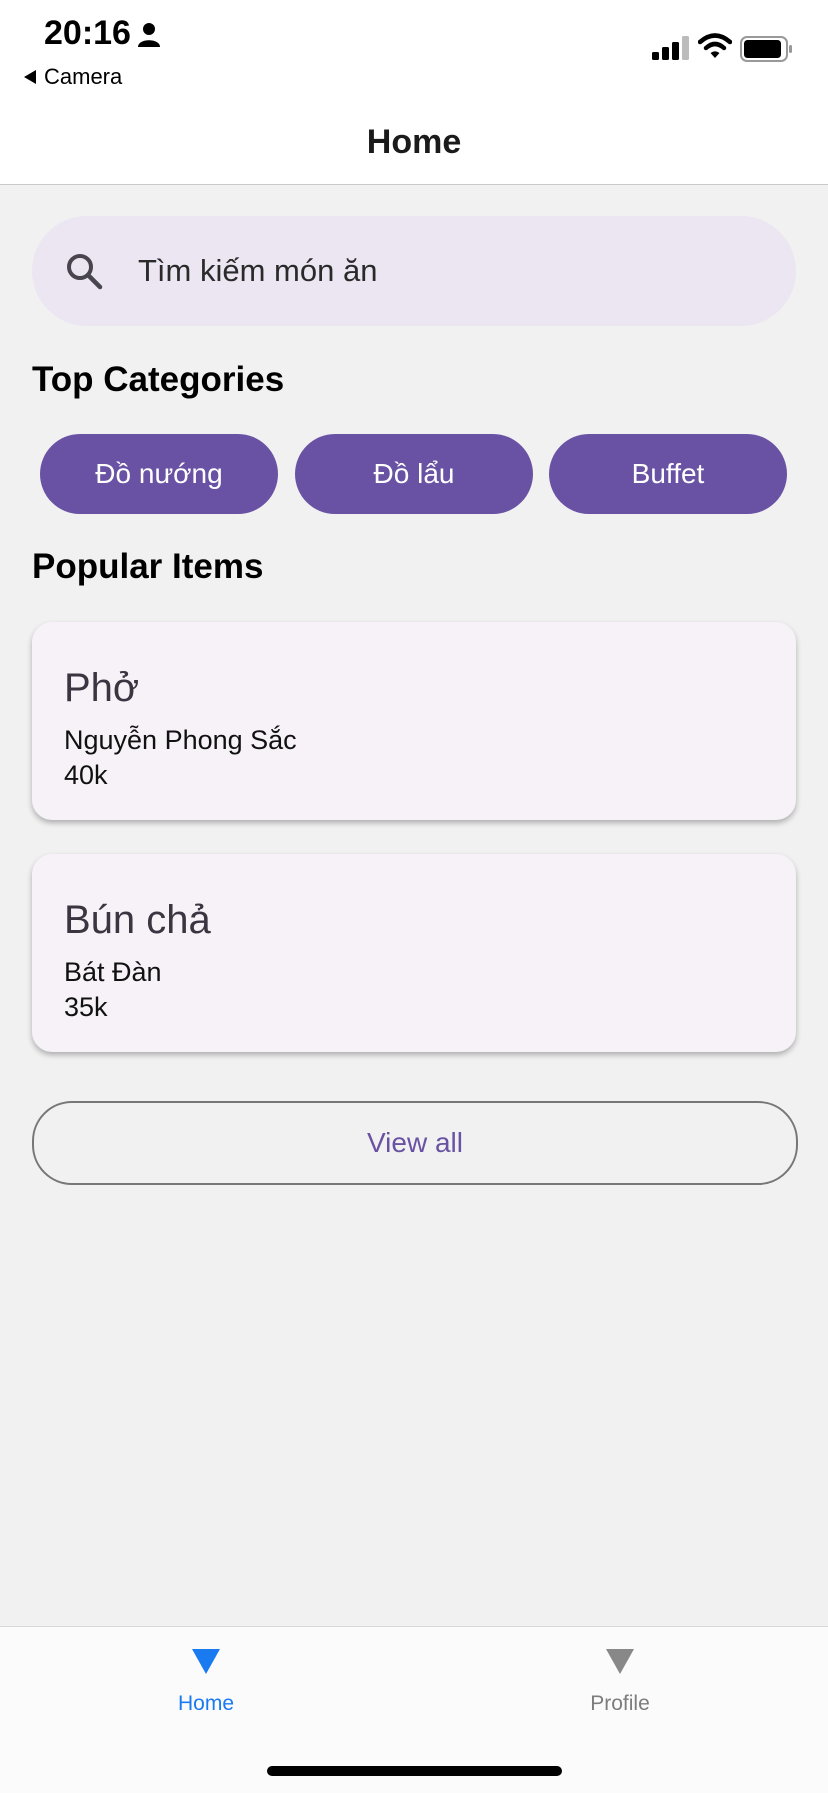 The height and width of the screenshot is (1793, 828). What do you see at coordinates (620, 1661) in the screenshot?
I see `profile-tab-icon` at bounding box center [620, 1661].